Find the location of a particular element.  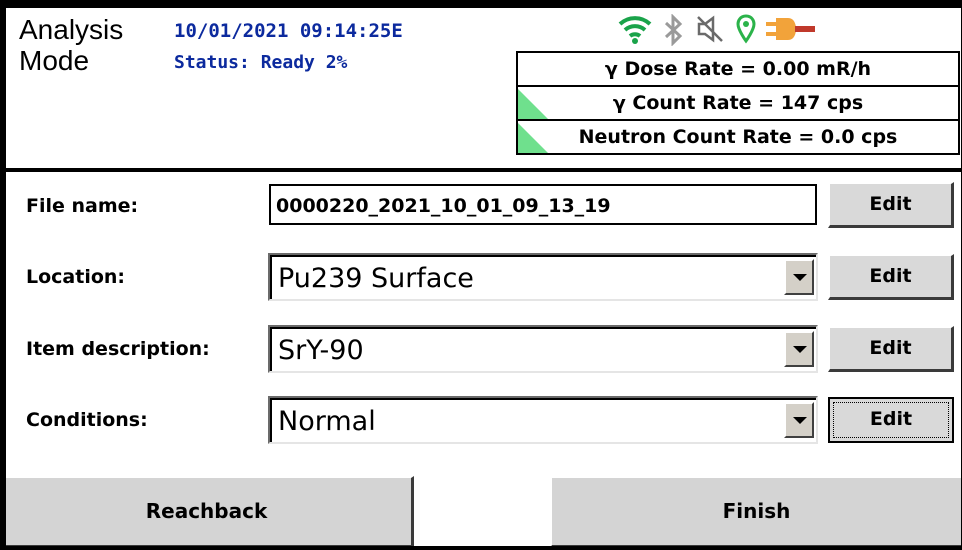

location-dropdown-button is located at coordinates (799, 277).